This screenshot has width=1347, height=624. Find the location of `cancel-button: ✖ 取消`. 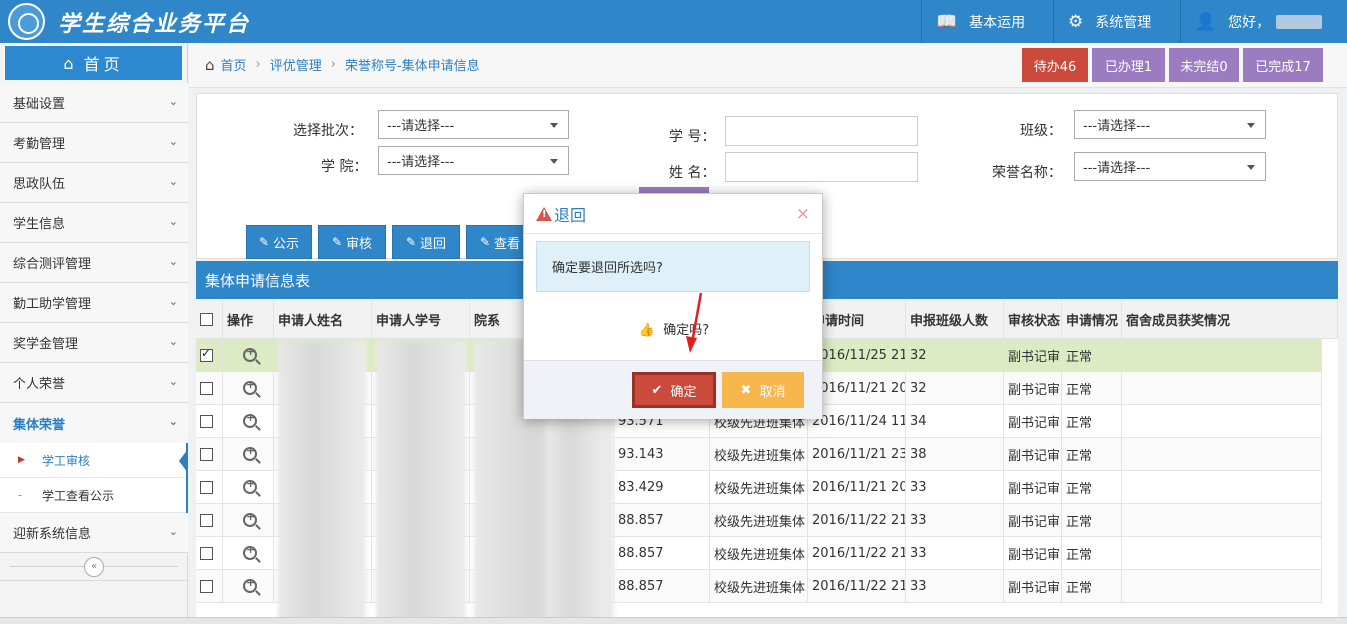

cancel-button: ✖ 取消 is located at coordinates (763, 390).